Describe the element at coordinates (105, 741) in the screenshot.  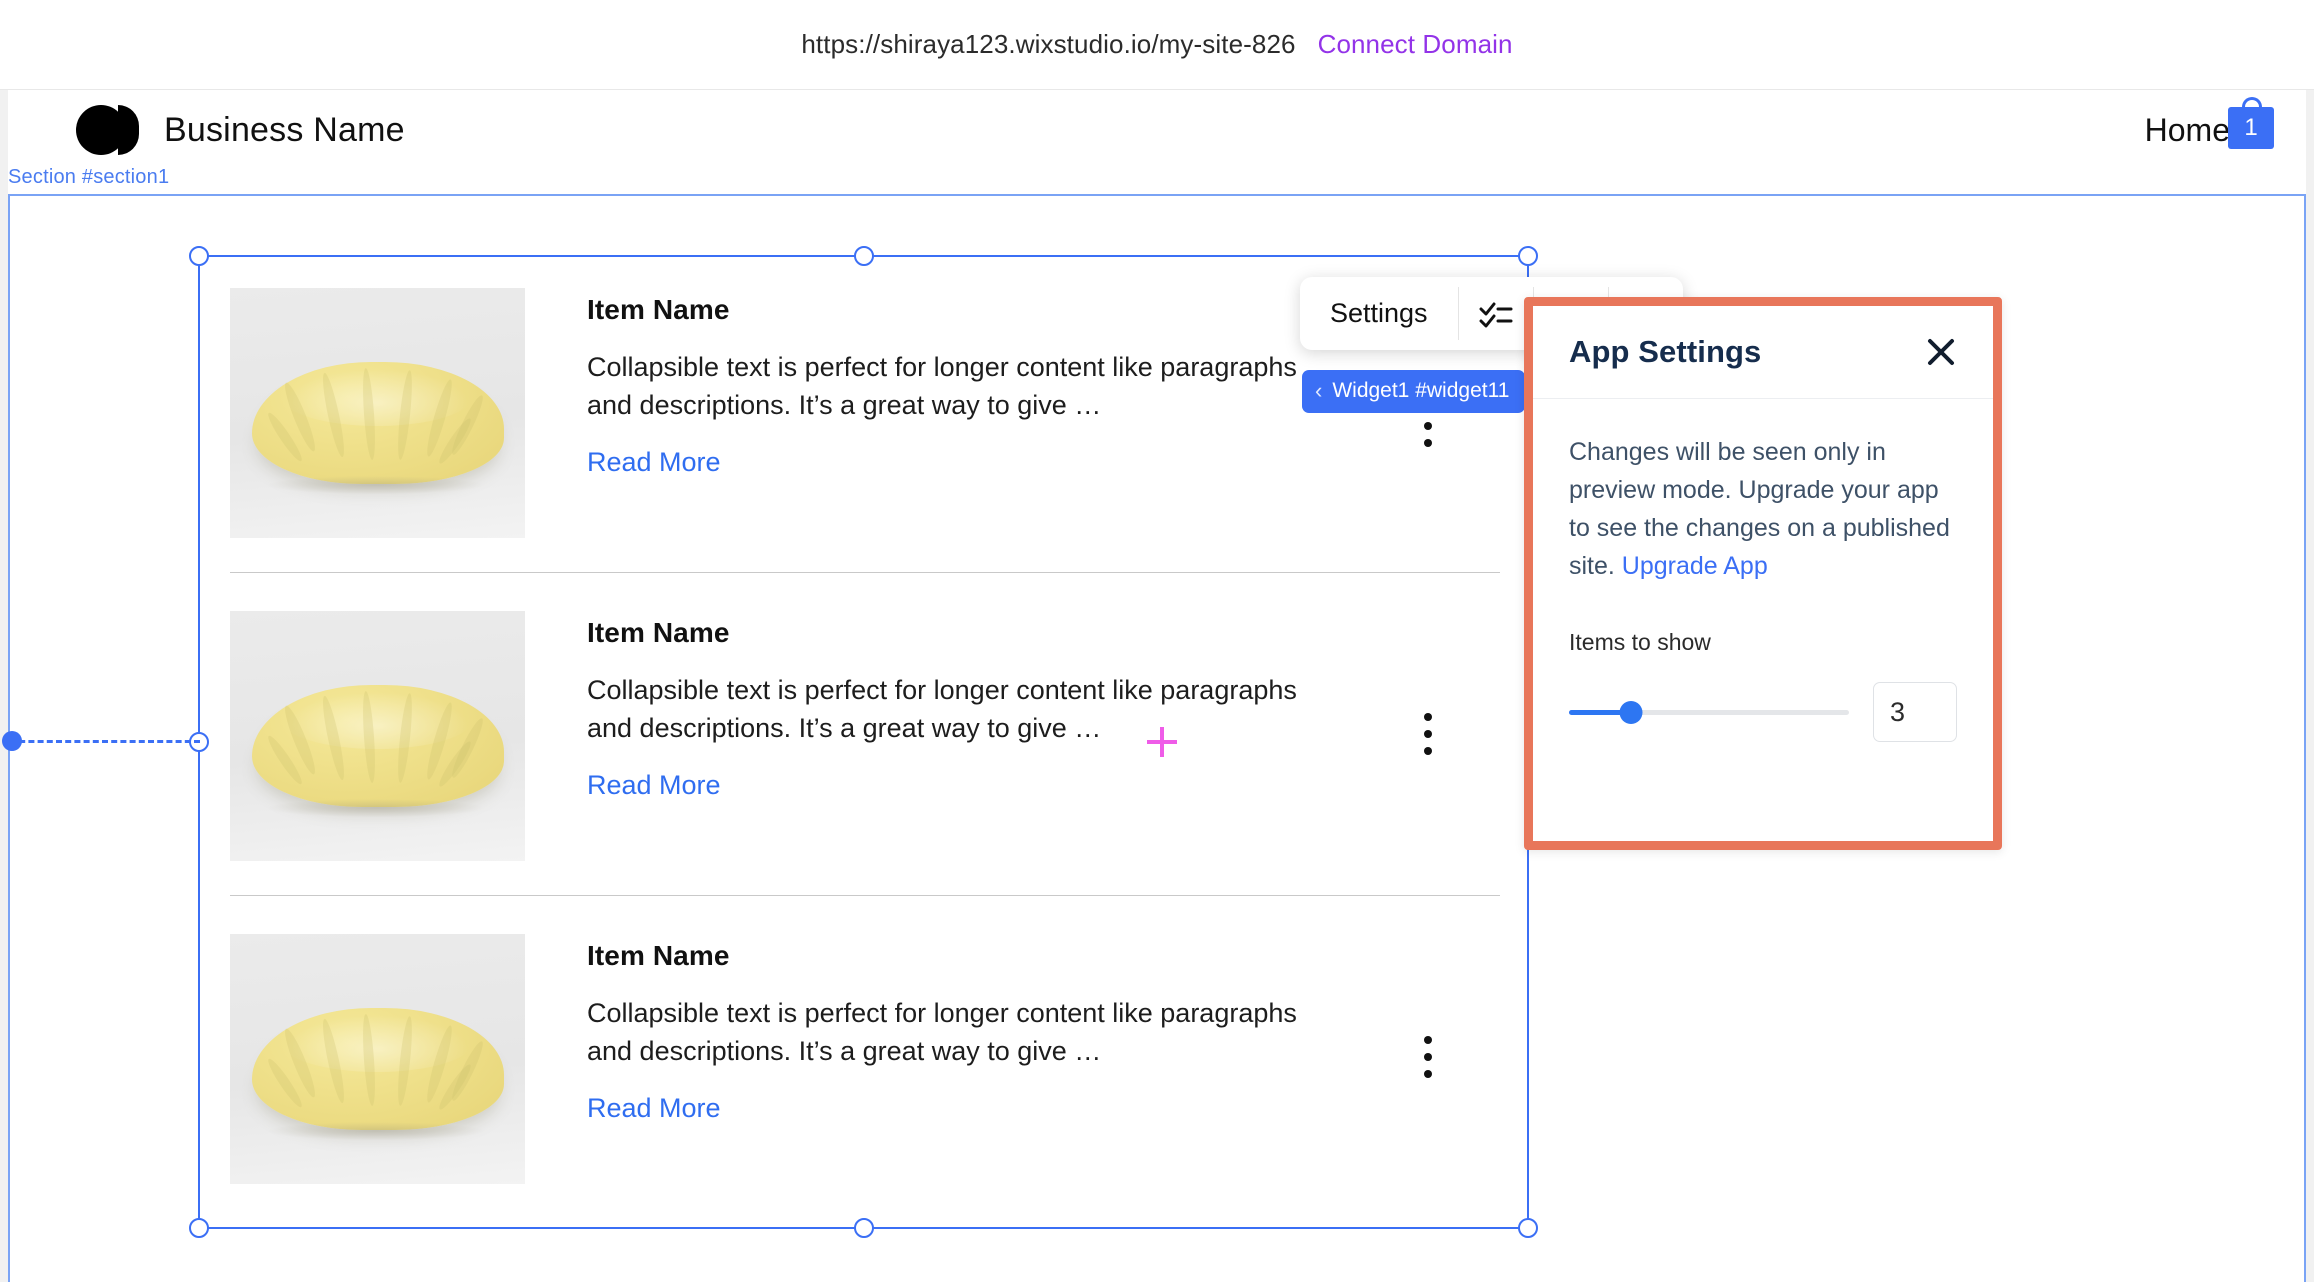
I see `alignment-guide-line` at that location.